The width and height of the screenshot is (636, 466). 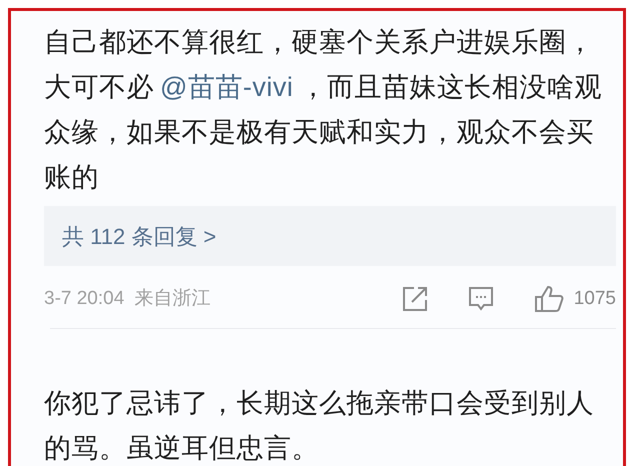 What do you see at coordinates (481, 299) in the screenshot?
I see `comment-icon` at bounding box center [481, 299].